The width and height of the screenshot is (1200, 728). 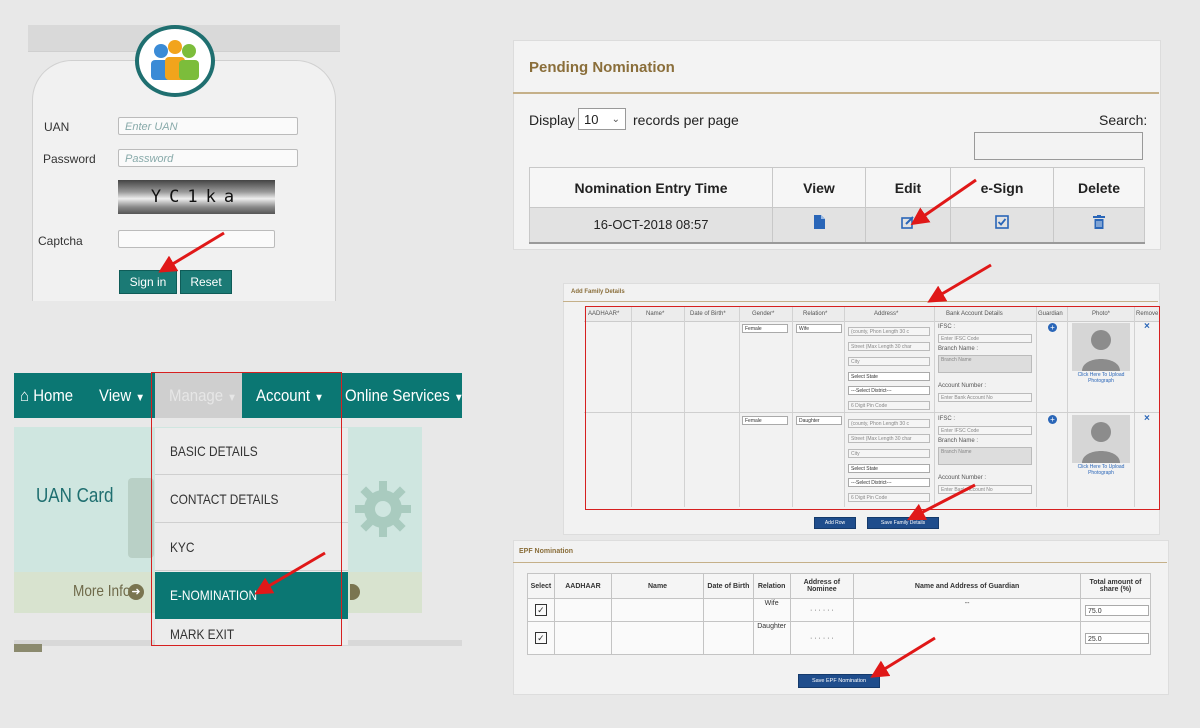 I want to click on arrow-to-save-family, so click(x=941, y=502).